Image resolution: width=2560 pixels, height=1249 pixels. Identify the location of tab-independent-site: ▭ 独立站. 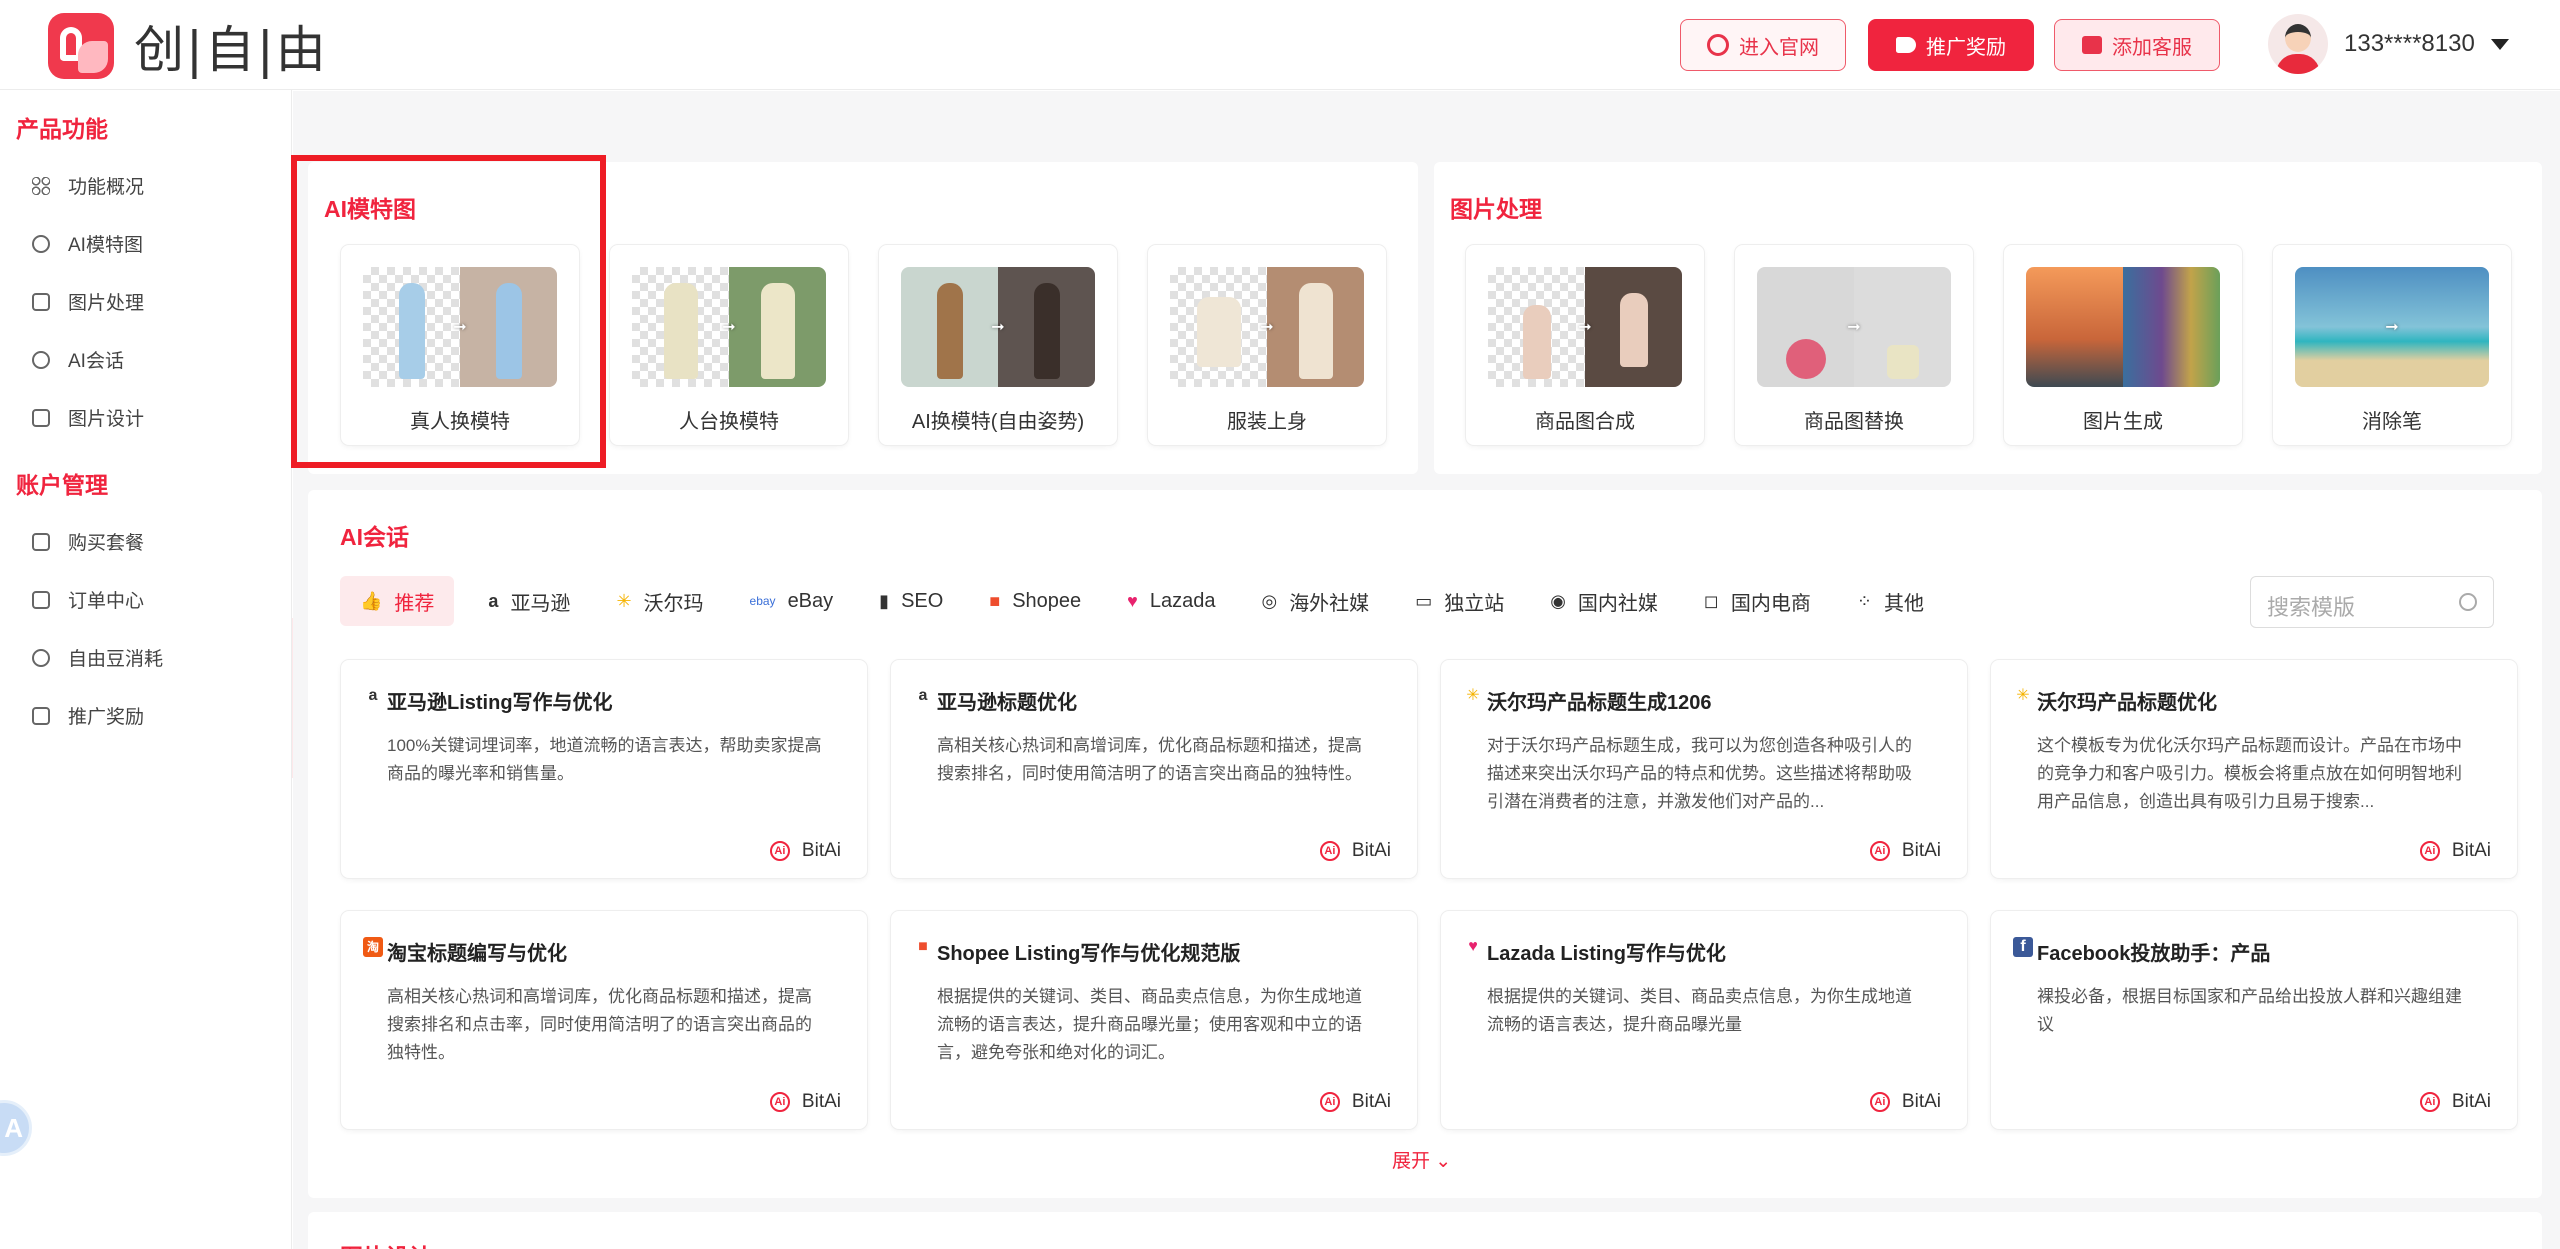
(1459, 601).